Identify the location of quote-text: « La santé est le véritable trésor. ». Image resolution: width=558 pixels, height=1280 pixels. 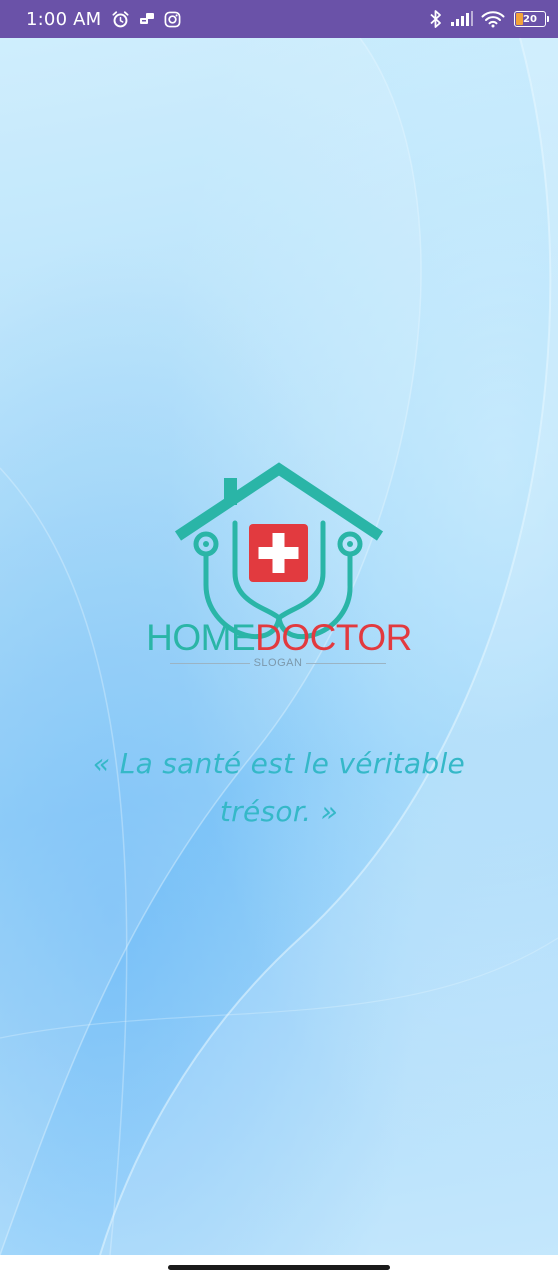
(279, 788).